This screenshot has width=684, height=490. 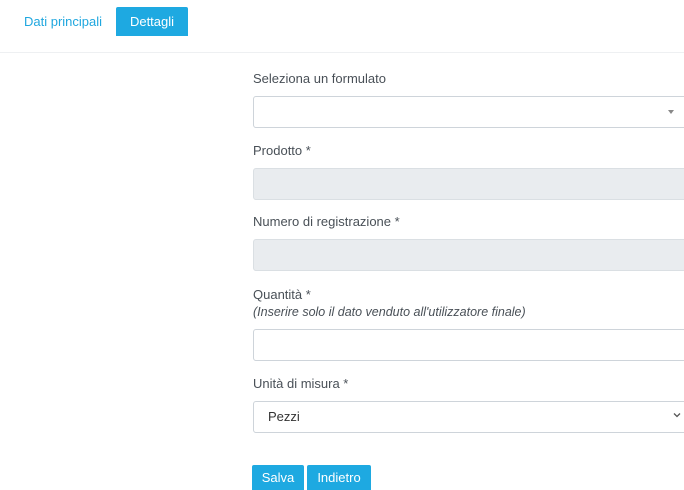 I want to click on tab-bar: Dati principali Dettagli, so click(x=342, y=26).